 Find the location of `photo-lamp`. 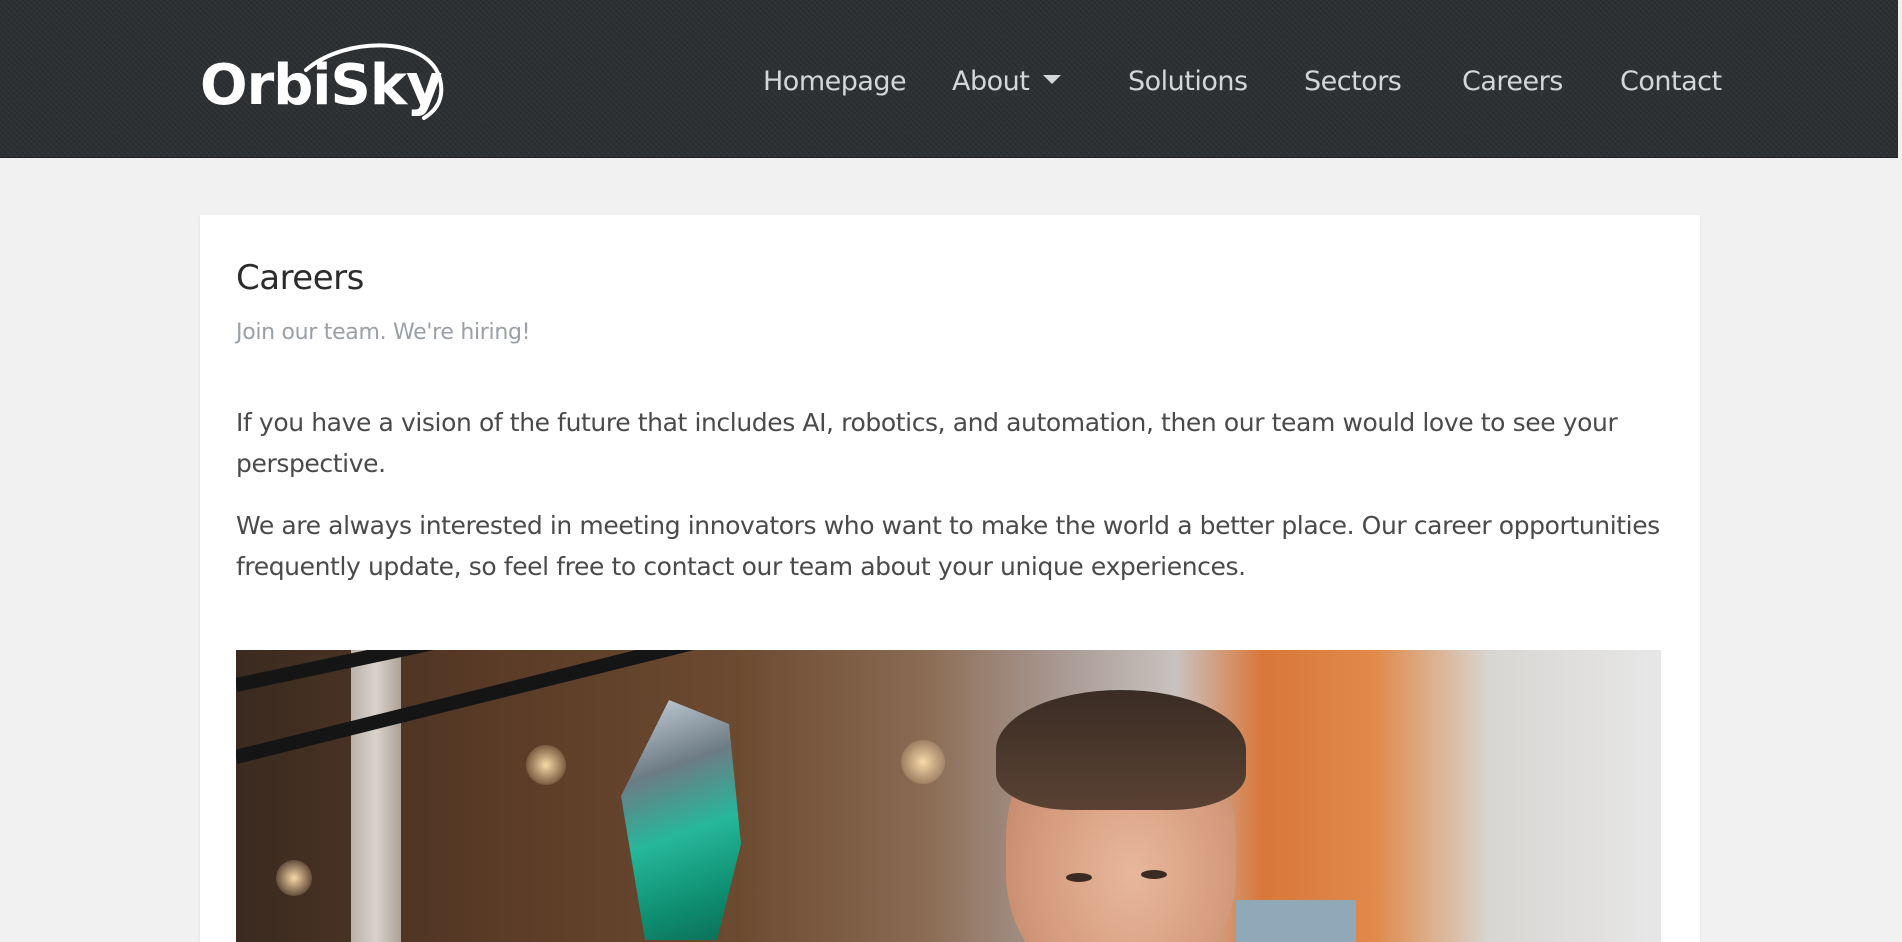

photo-lamp is located at coordinates (681, 820).